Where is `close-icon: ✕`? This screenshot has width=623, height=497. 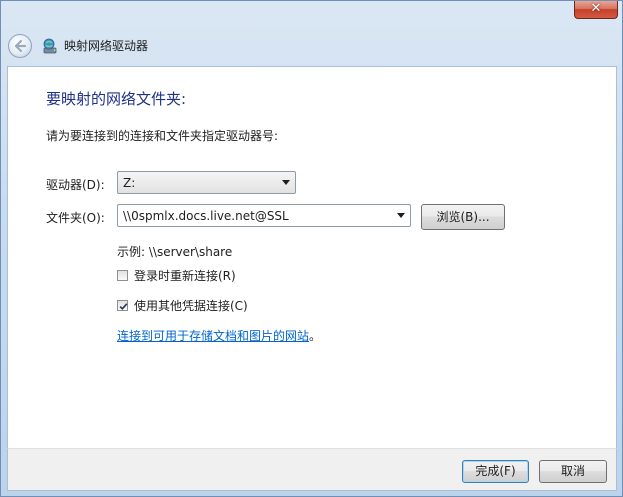 close-icon: ✕ is located at coordinates (596, 8).